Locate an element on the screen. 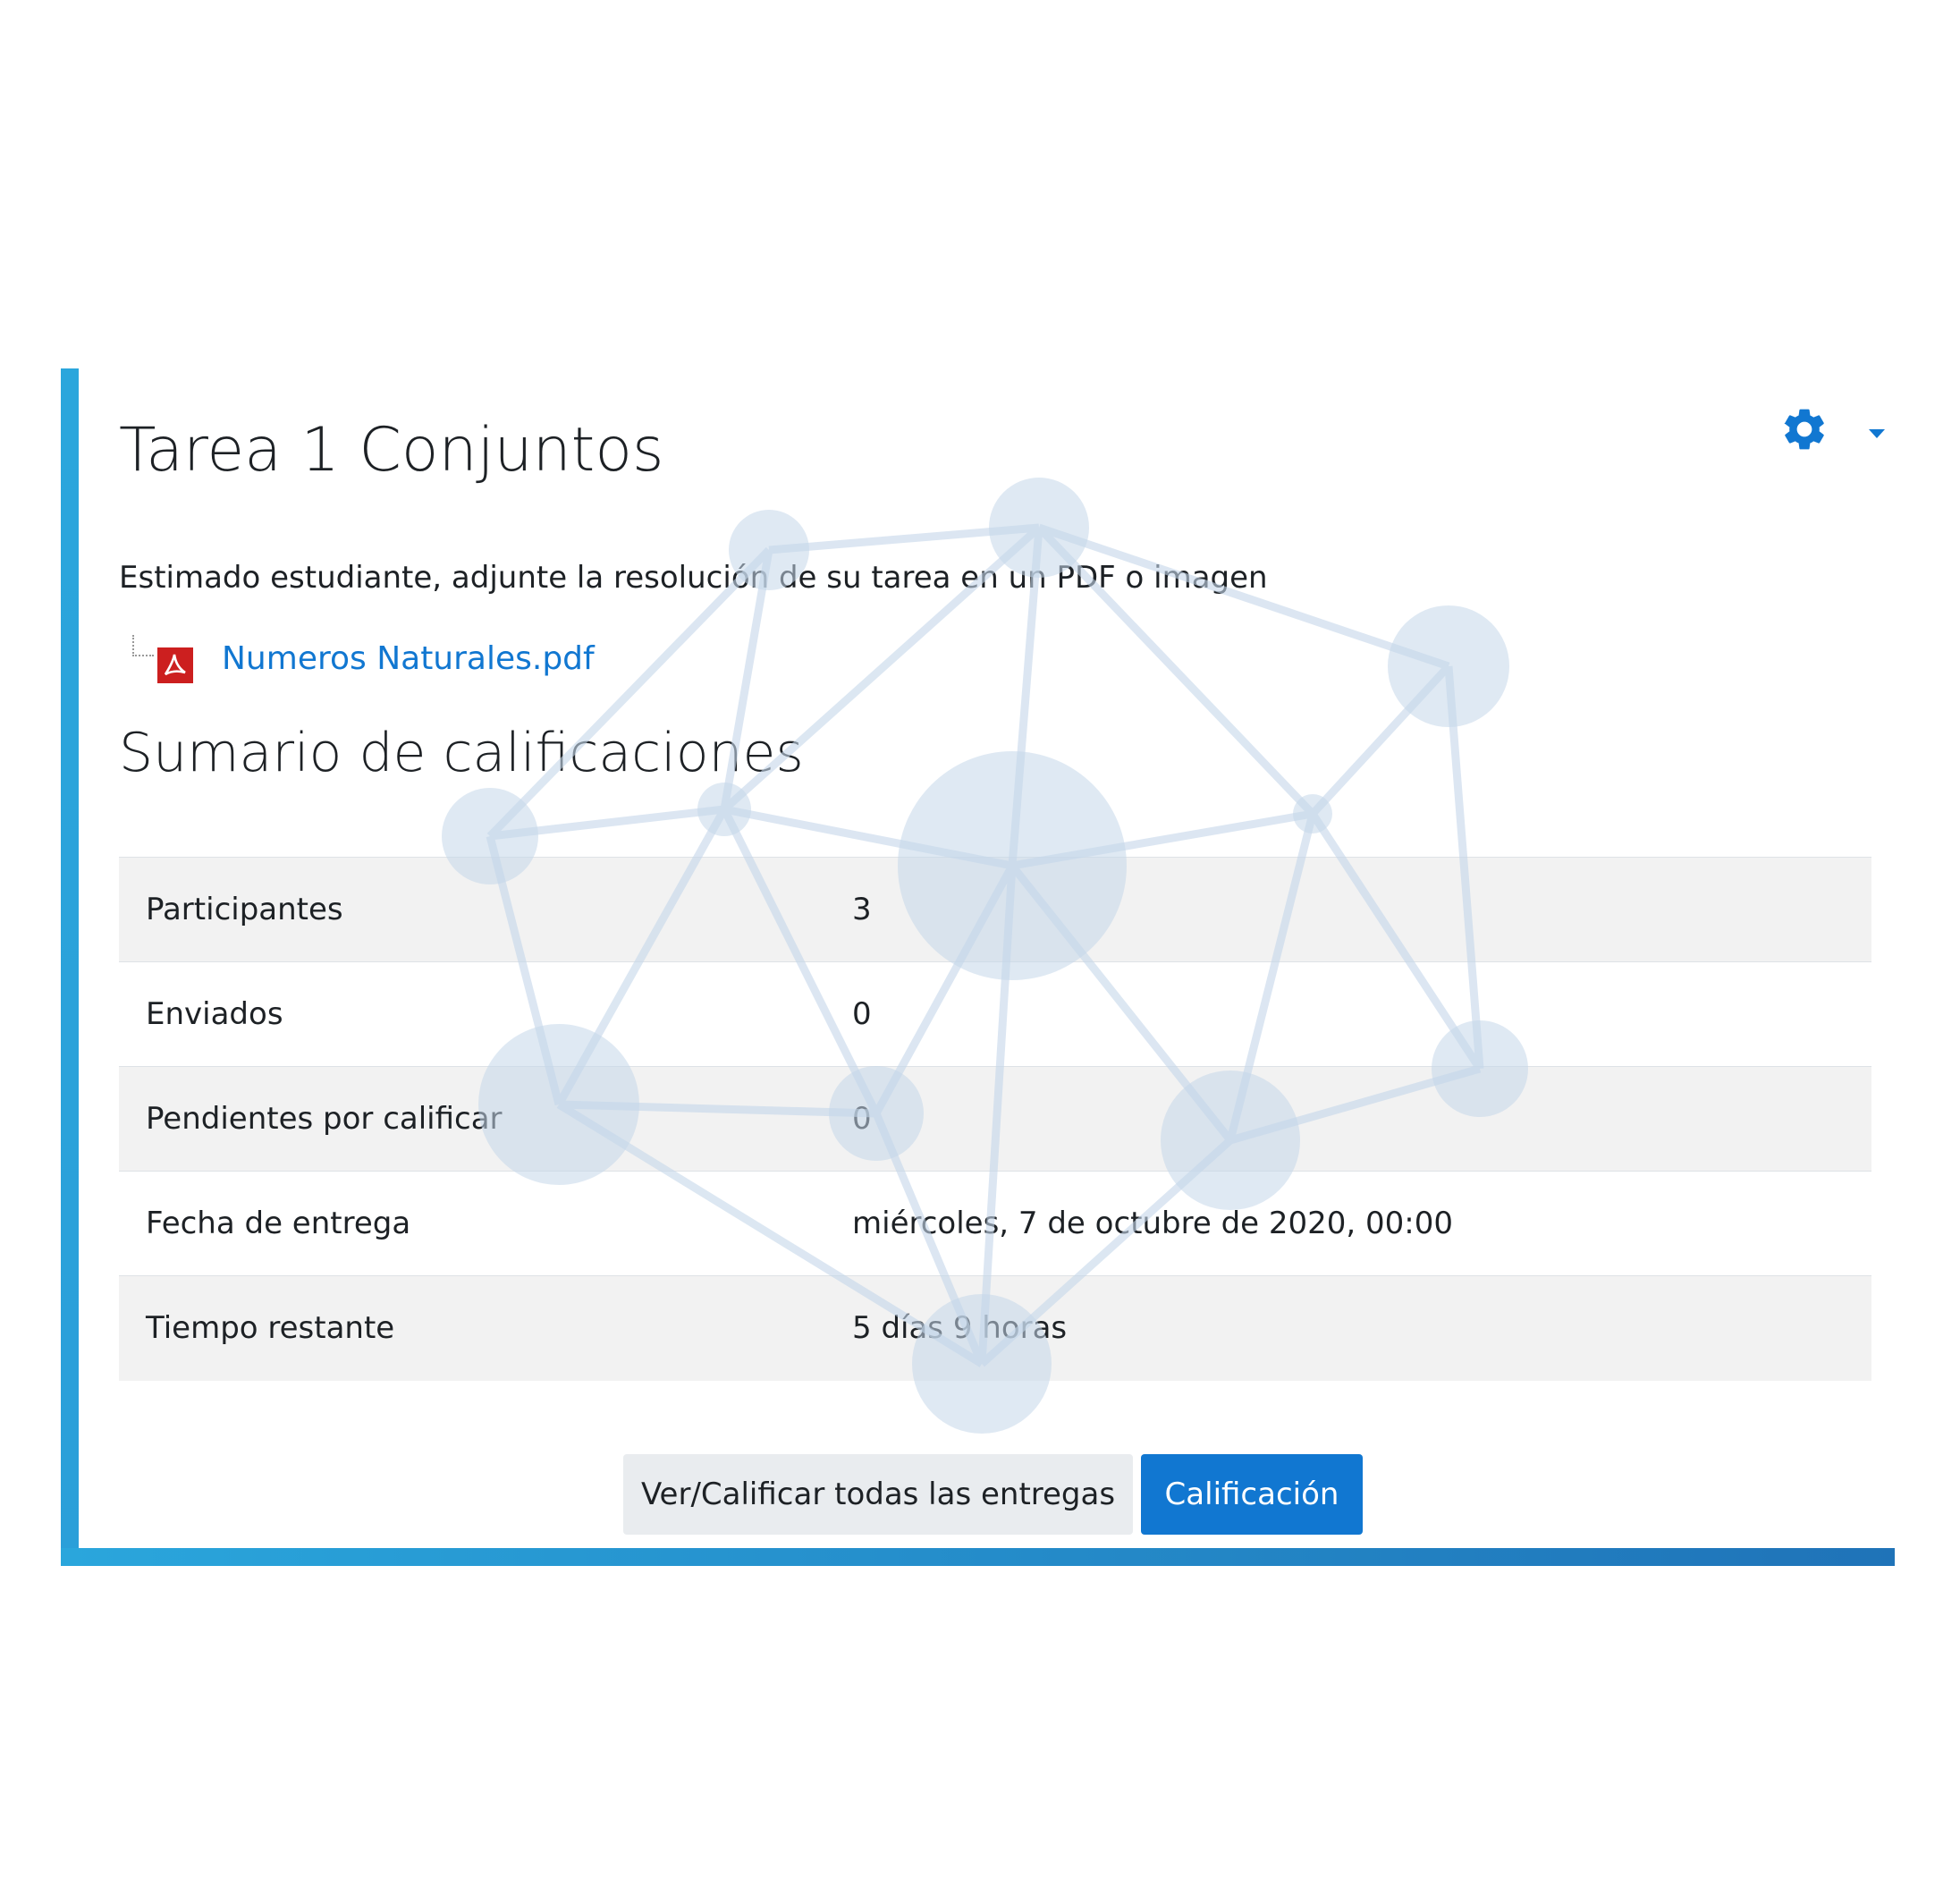  row-label: Pendientes por calificar is located at coordinates (324, 1119).